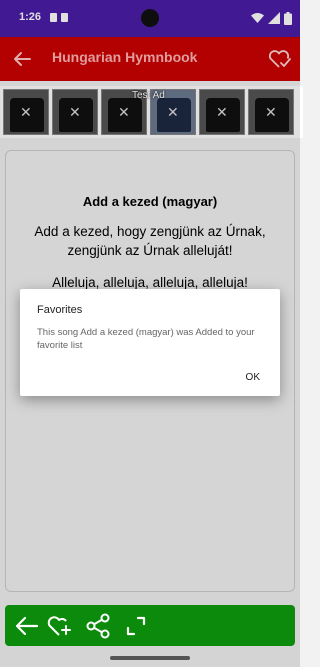 The image size is (320, 667). What do you see at coordinates (136, 626) in the screenshot?
I see `fullscreen-icon` at bounding box center [136, 626].